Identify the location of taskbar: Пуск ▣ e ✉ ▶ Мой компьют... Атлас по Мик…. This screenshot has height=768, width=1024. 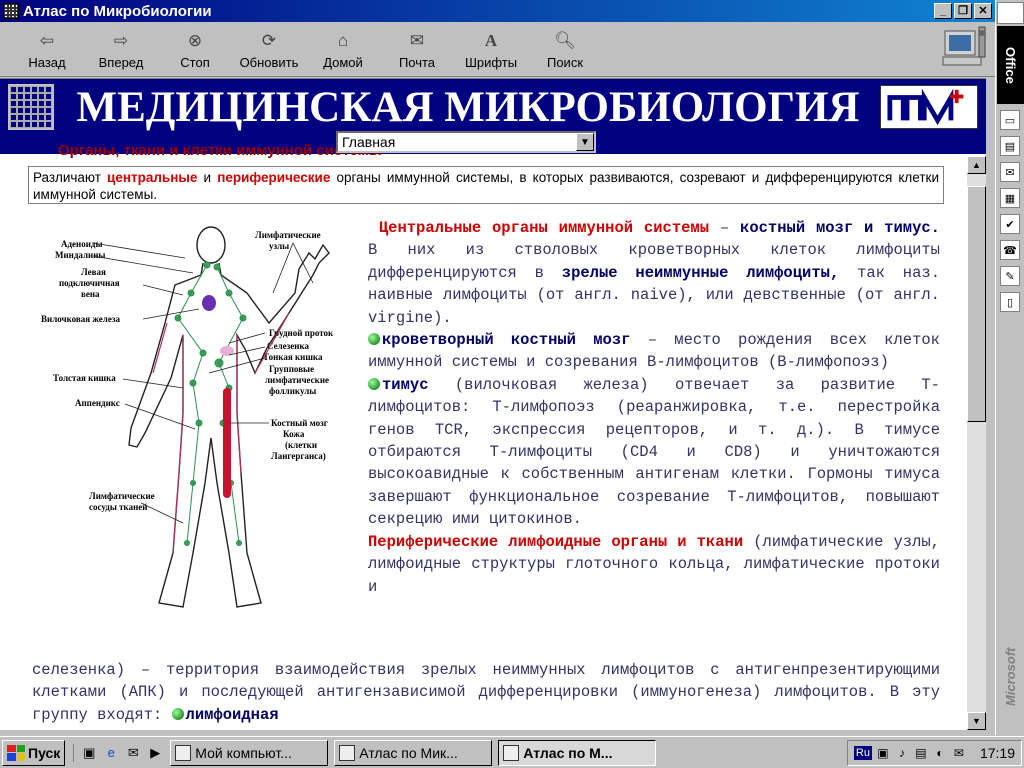
(512, 752).